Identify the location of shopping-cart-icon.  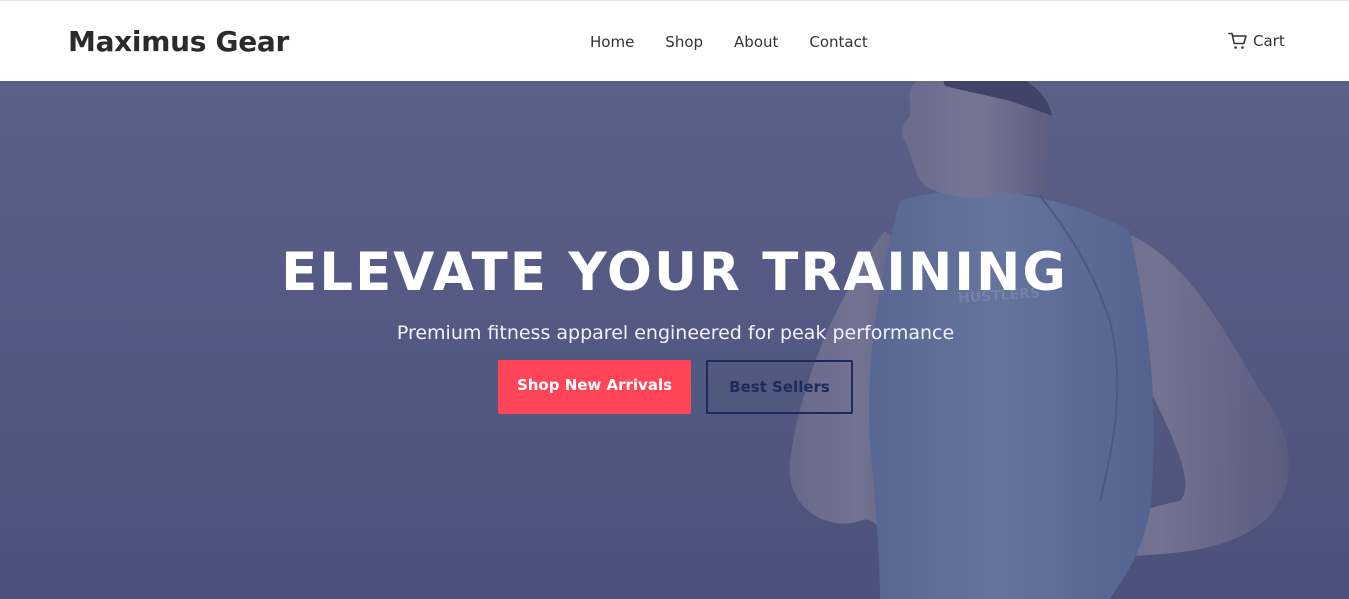
(1238, 41).